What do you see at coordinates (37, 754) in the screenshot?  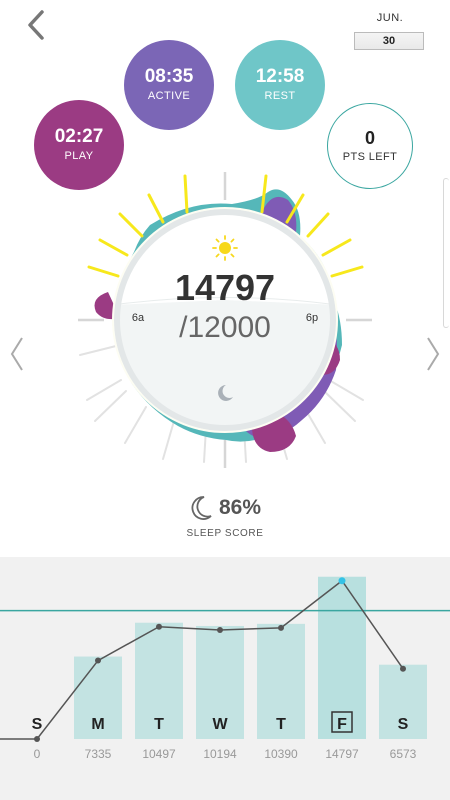 I see `value-label: 0` at bounding box center [37, 754].